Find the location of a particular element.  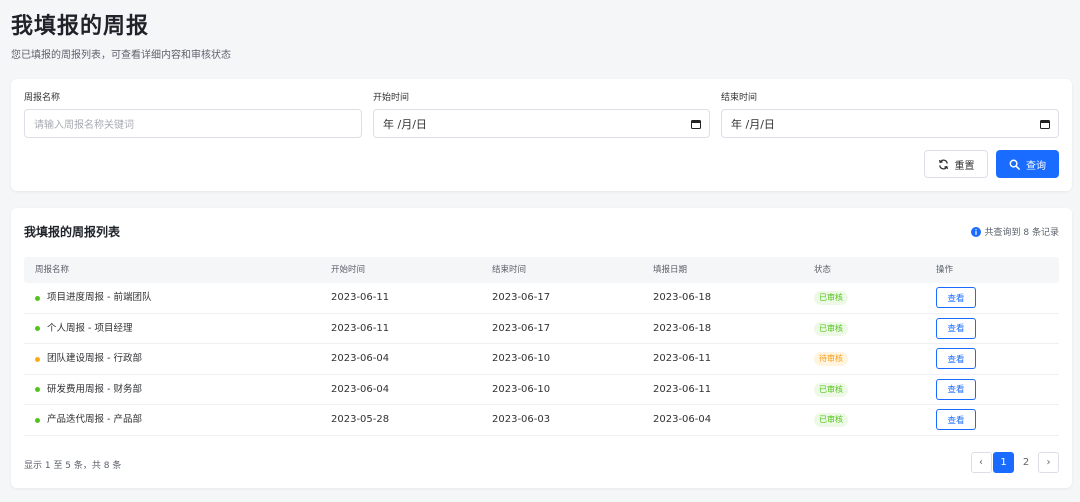

start-date: 2023-05-28 is located at coordinates (360, 419).